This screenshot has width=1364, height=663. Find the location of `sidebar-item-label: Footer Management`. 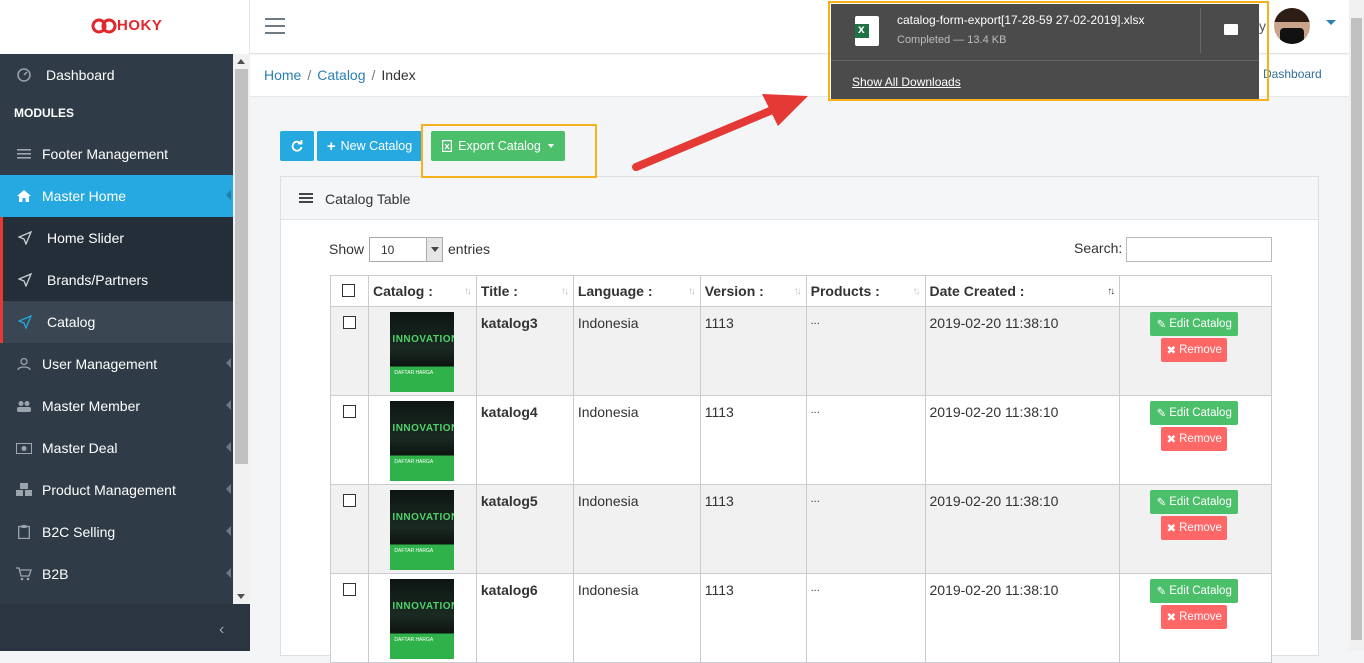

sidebar-item-label: Footer Management is located at coordinates (105, 154).